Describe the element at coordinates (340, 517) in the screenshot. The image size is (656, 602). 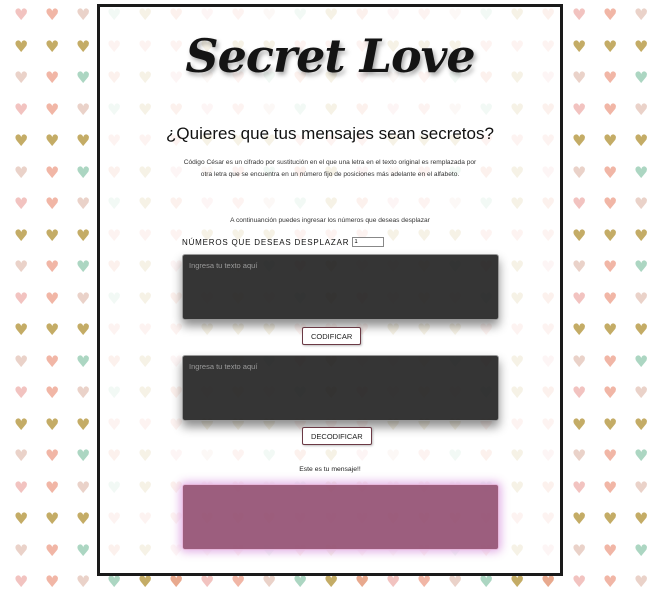
I see `result-output` at that location.